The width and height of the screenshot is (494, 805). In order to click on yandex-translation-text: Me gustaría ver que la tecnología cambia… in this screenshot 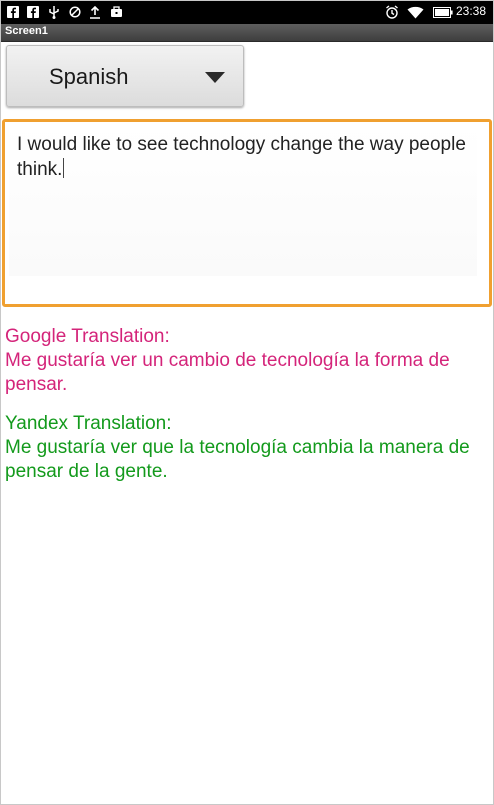, I will do `click(237, 459)`.